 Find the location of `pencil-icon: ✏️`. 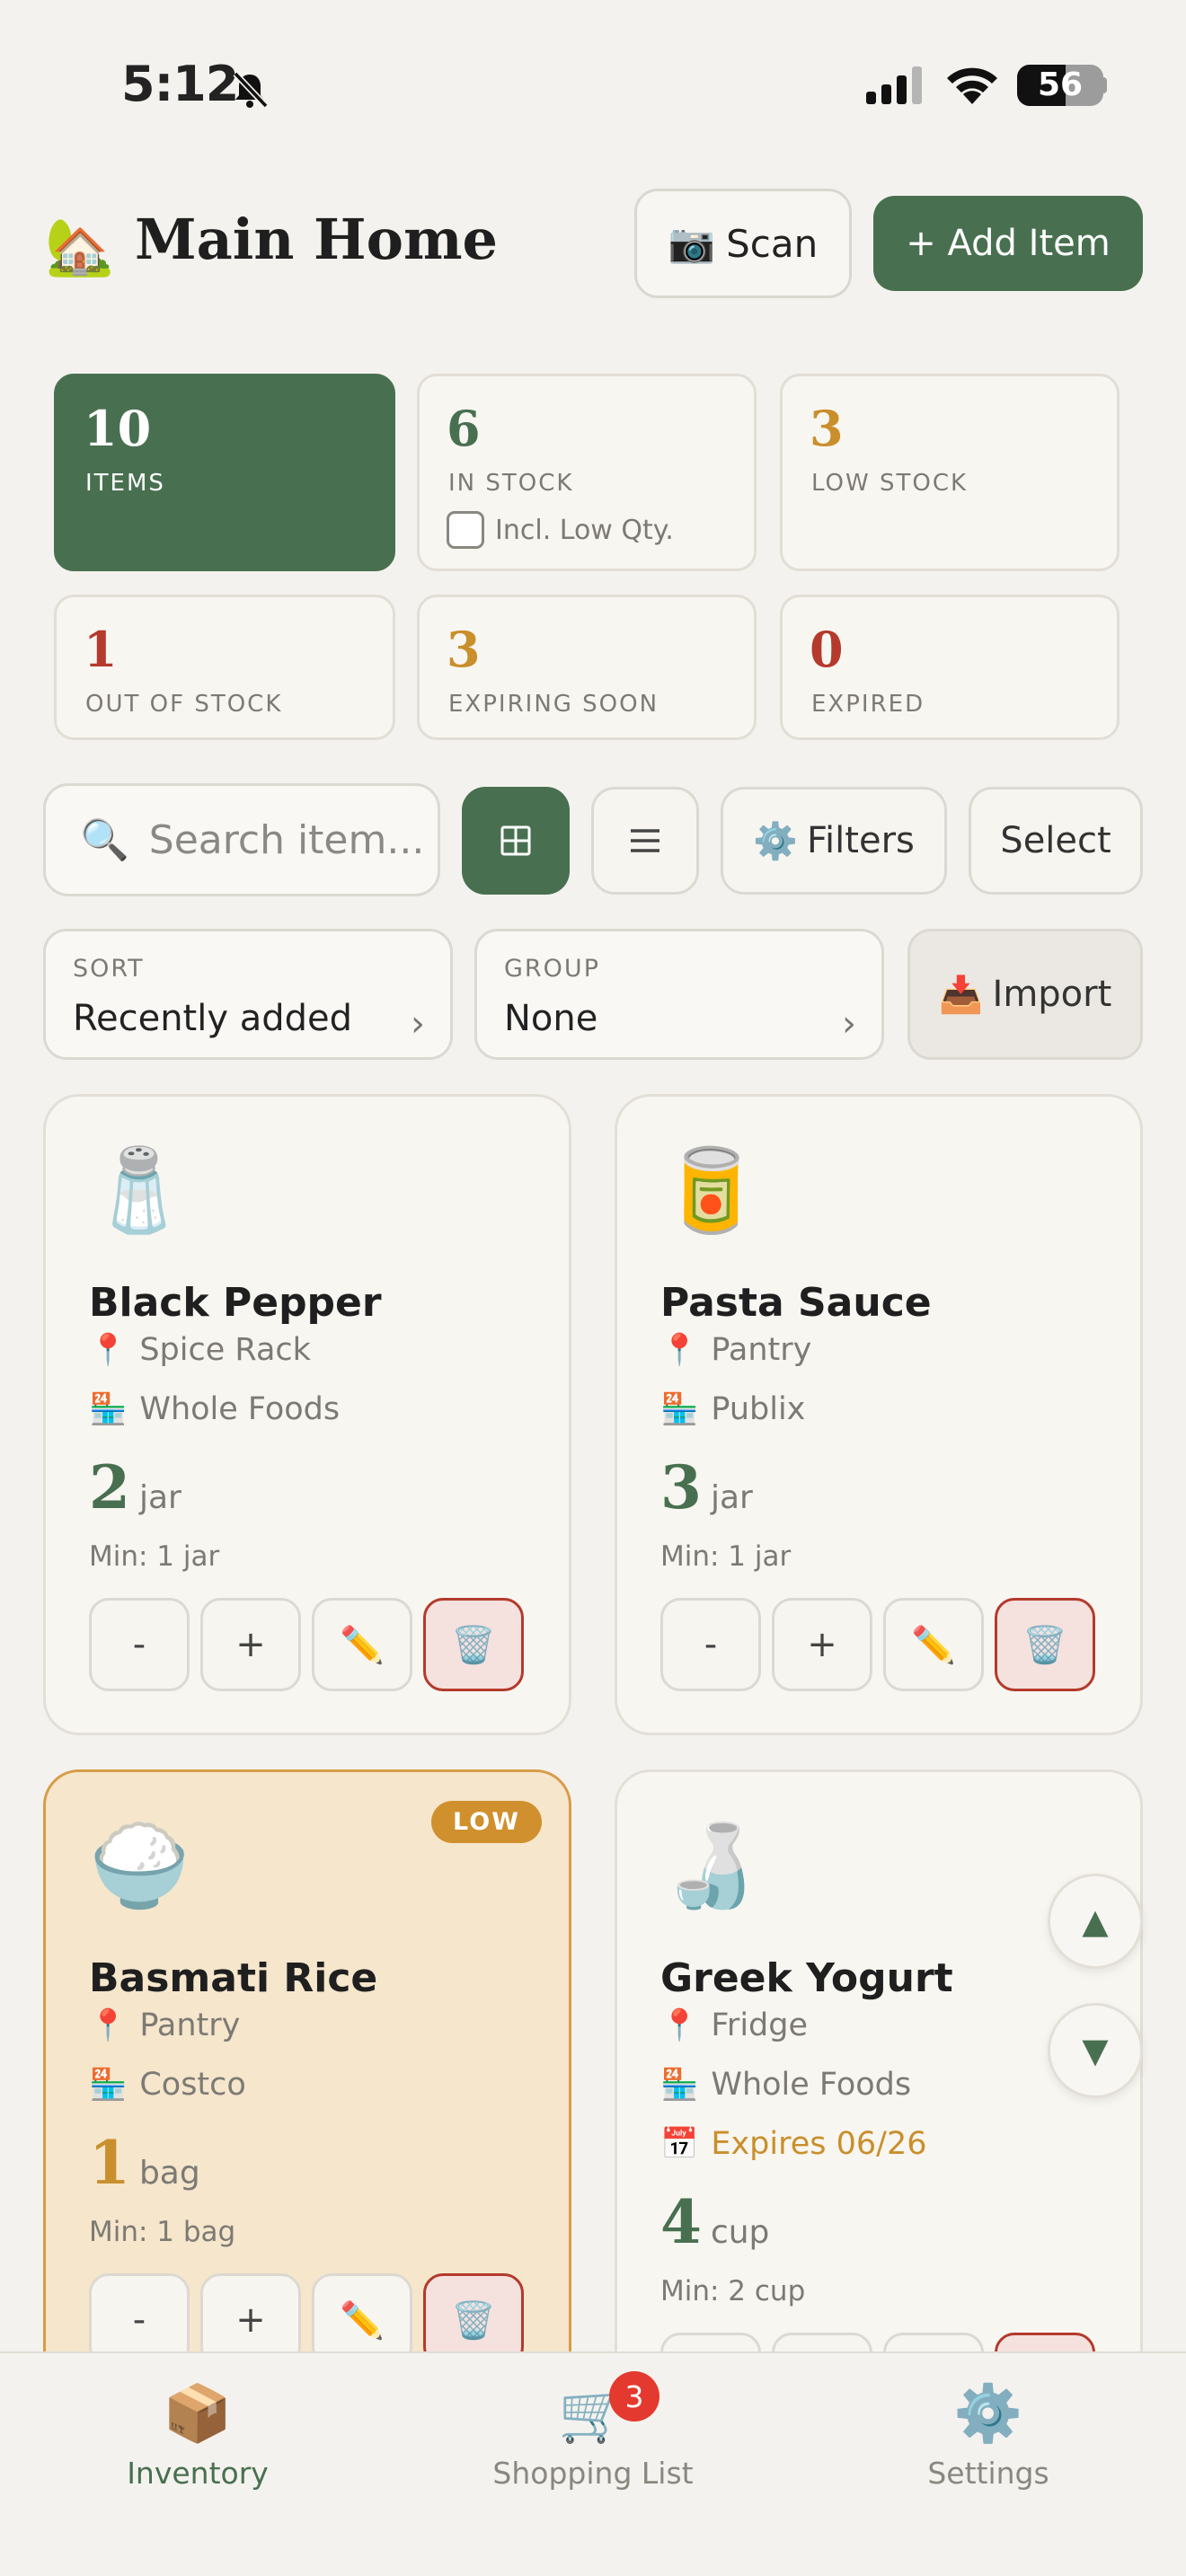

pencil-icon: ✏️ is located at coordinates (933, 1645).